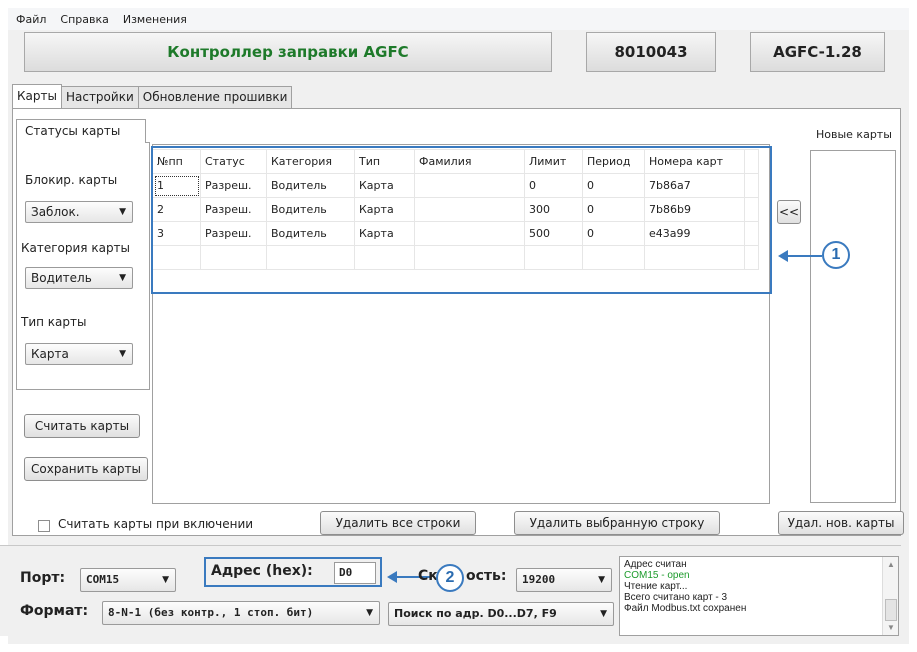 Image resolution: width=917 pixels, height=652 pixels. What do you see at coordinates (475, 613) in the screenshot?
I see `address-search-value: Поиск по адр. D0...D7, F9` at bounding box center [475, 613].